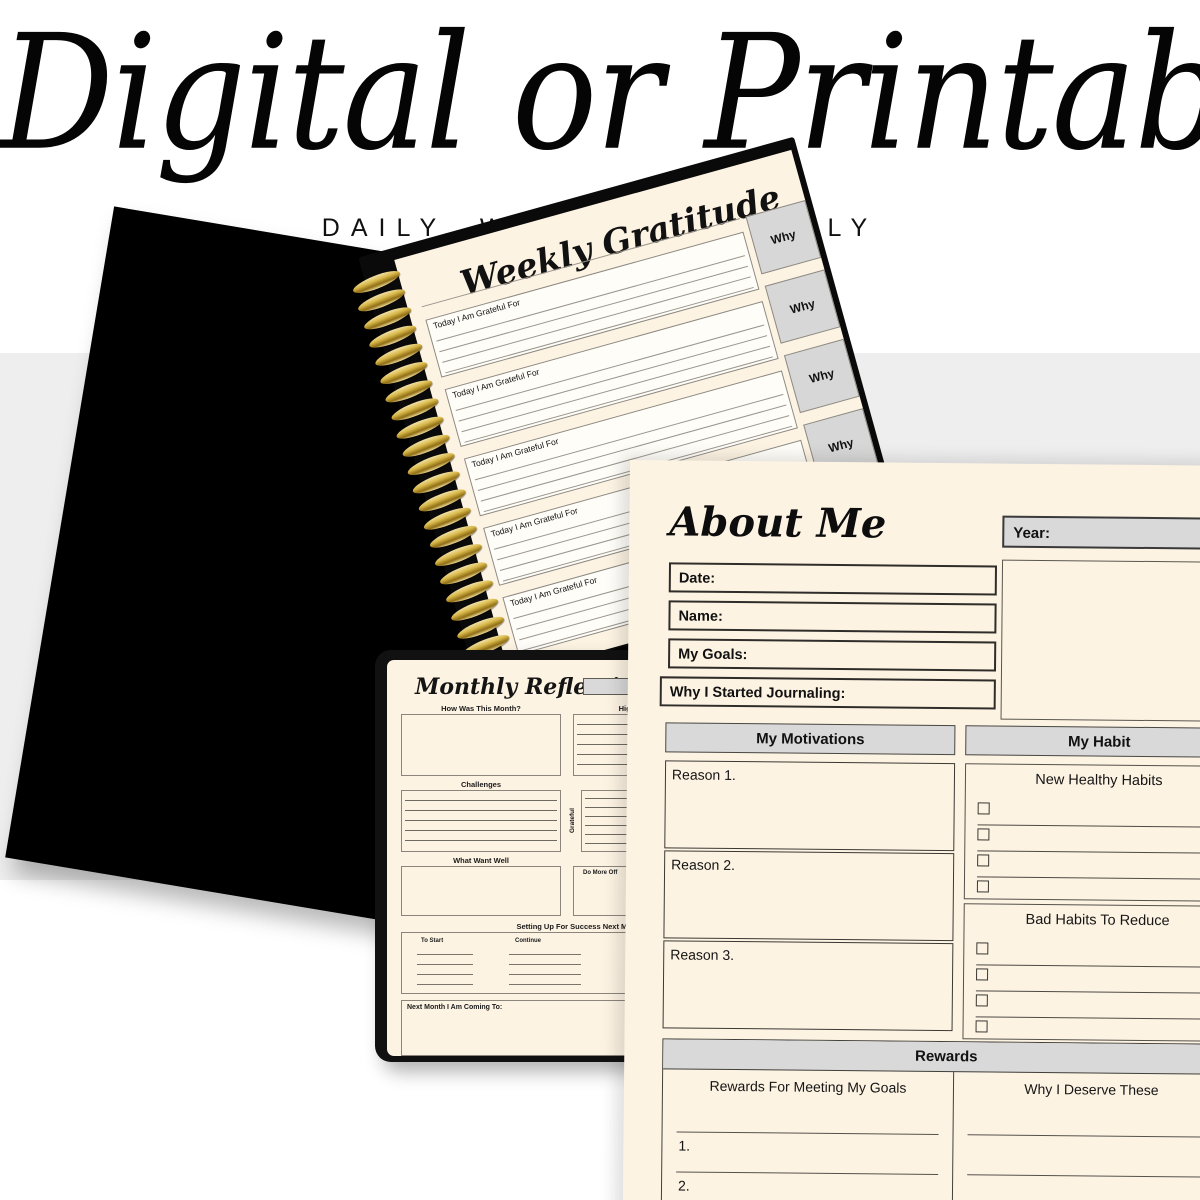 The height and width of the screenshot is (1200, 1200). I want to click on caption-bad-habits: Bad Habits To Reduce, so click(1097, 920).